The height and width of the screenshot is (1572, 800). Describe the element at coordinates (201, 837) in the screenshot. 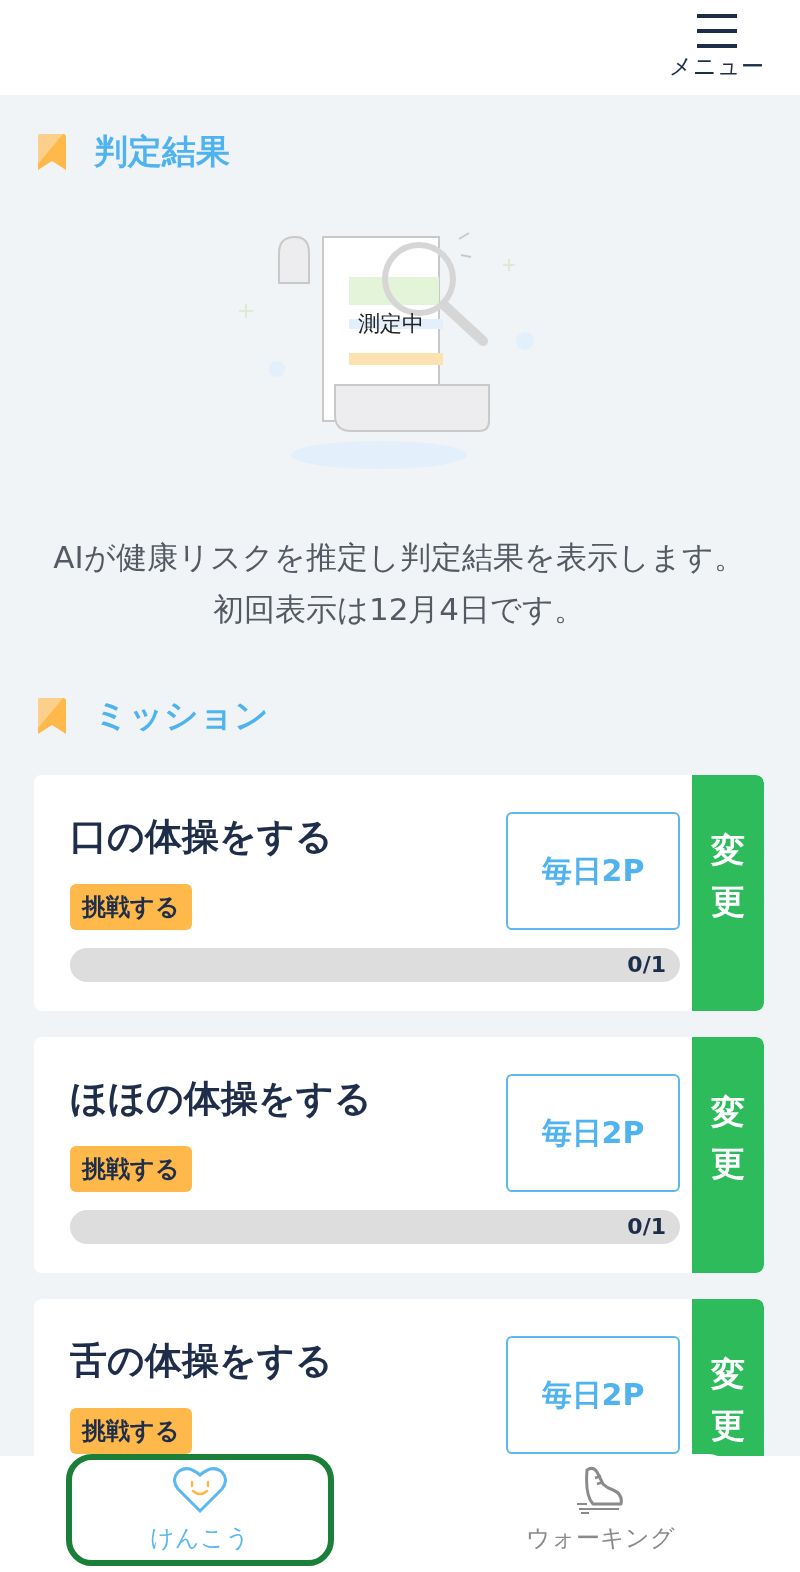

I see `mission-title: 口の体操をする` at that location.